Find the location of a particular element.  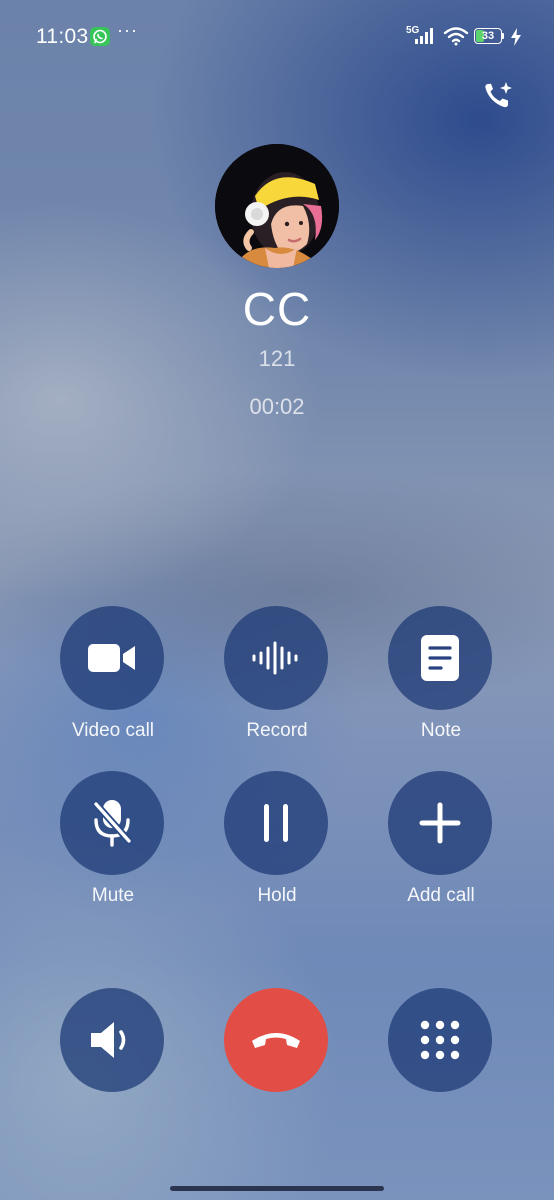

avatar-photo is located at coordinates (277, 206).